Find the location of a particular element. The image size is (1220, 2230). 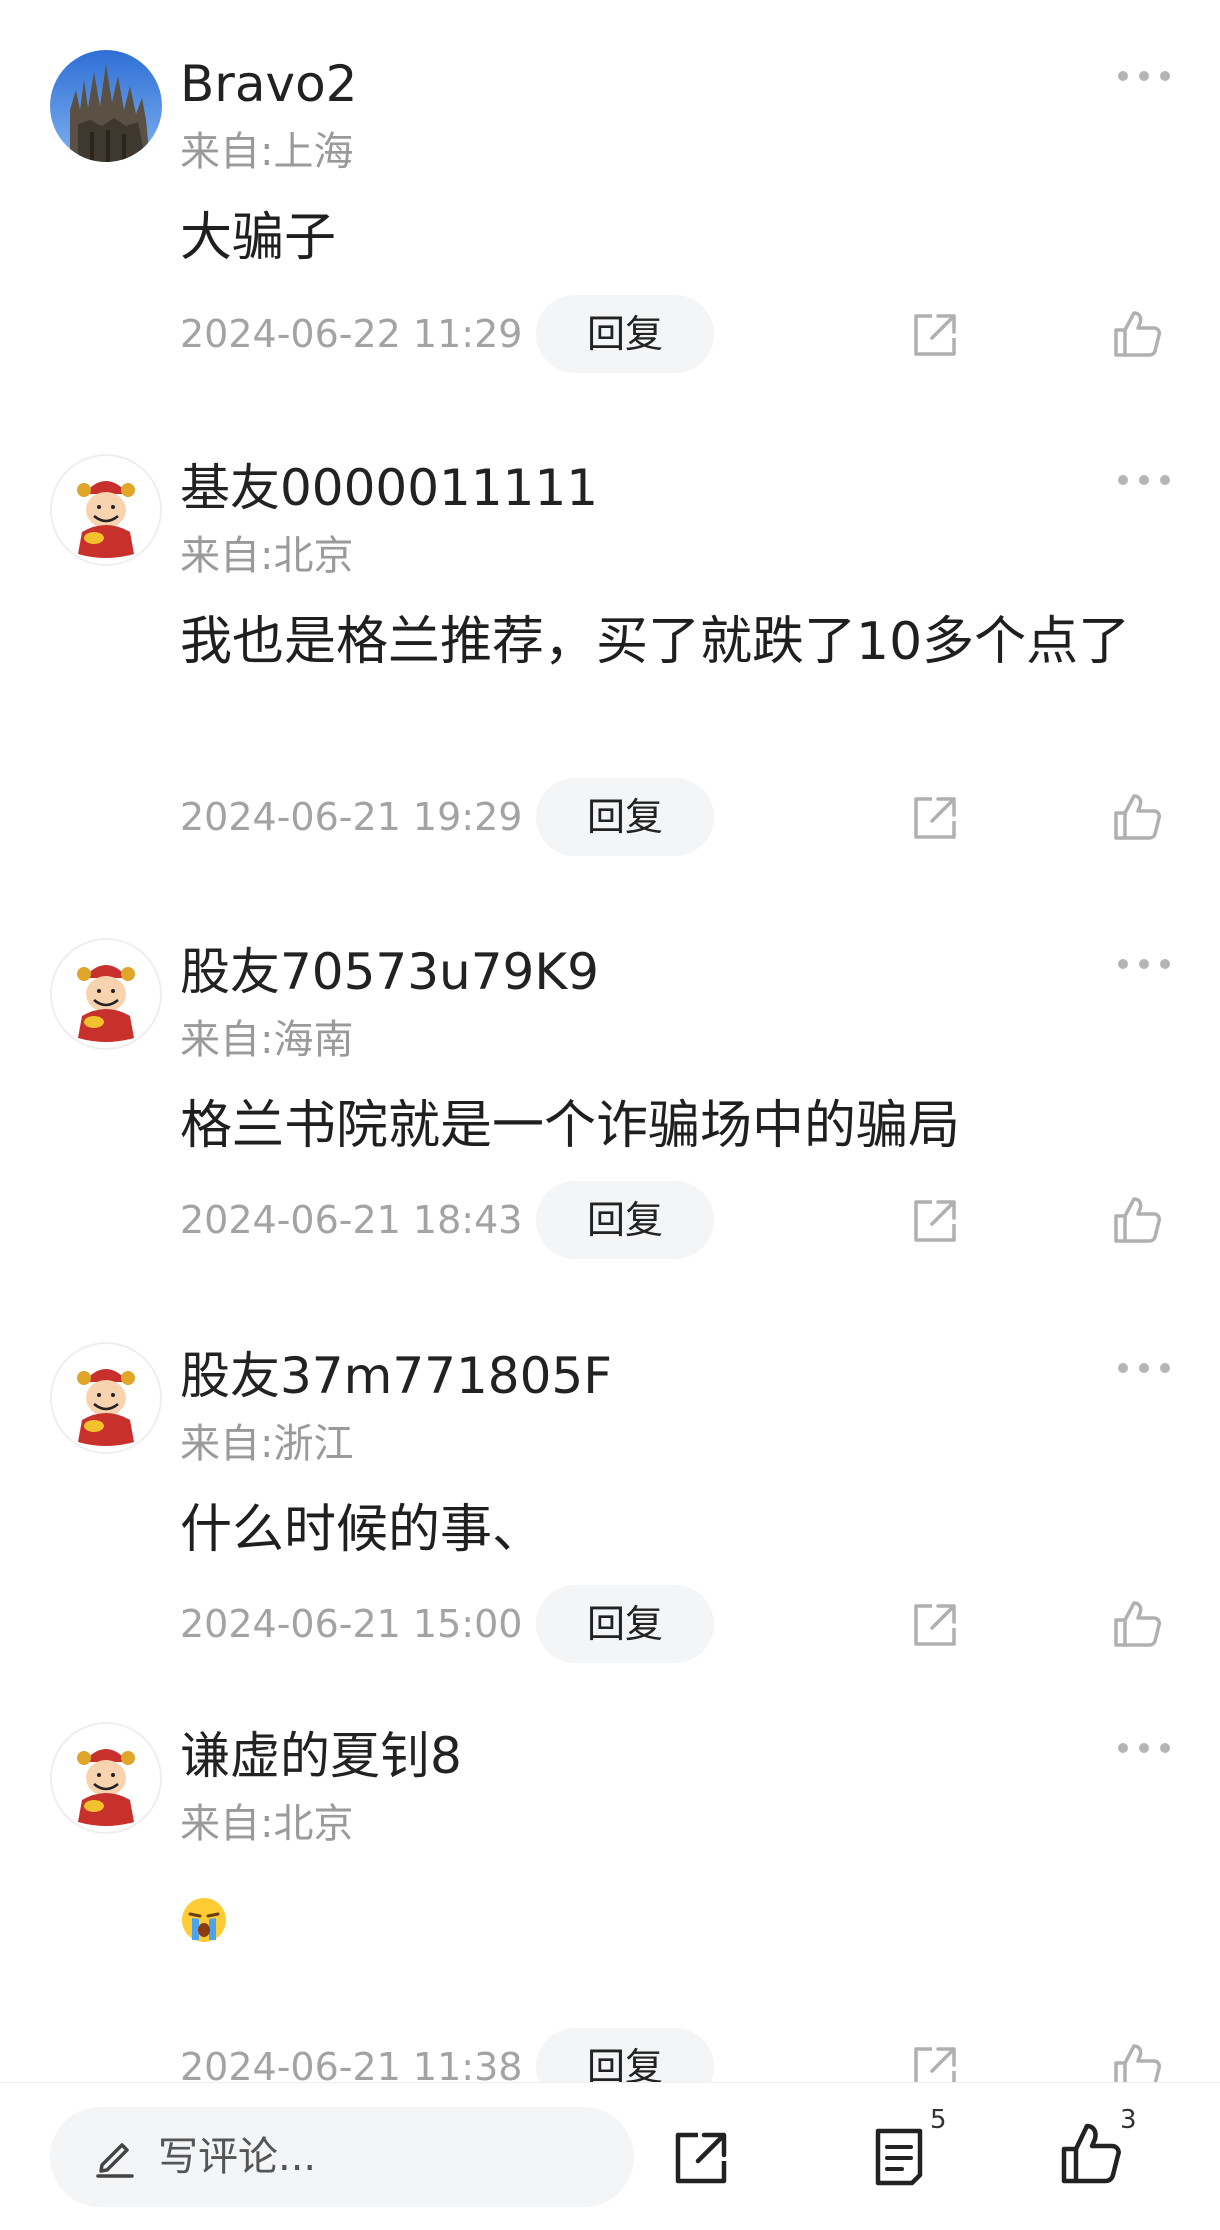

like-count-badge: 3 is located at coordinates (1128, 2120).